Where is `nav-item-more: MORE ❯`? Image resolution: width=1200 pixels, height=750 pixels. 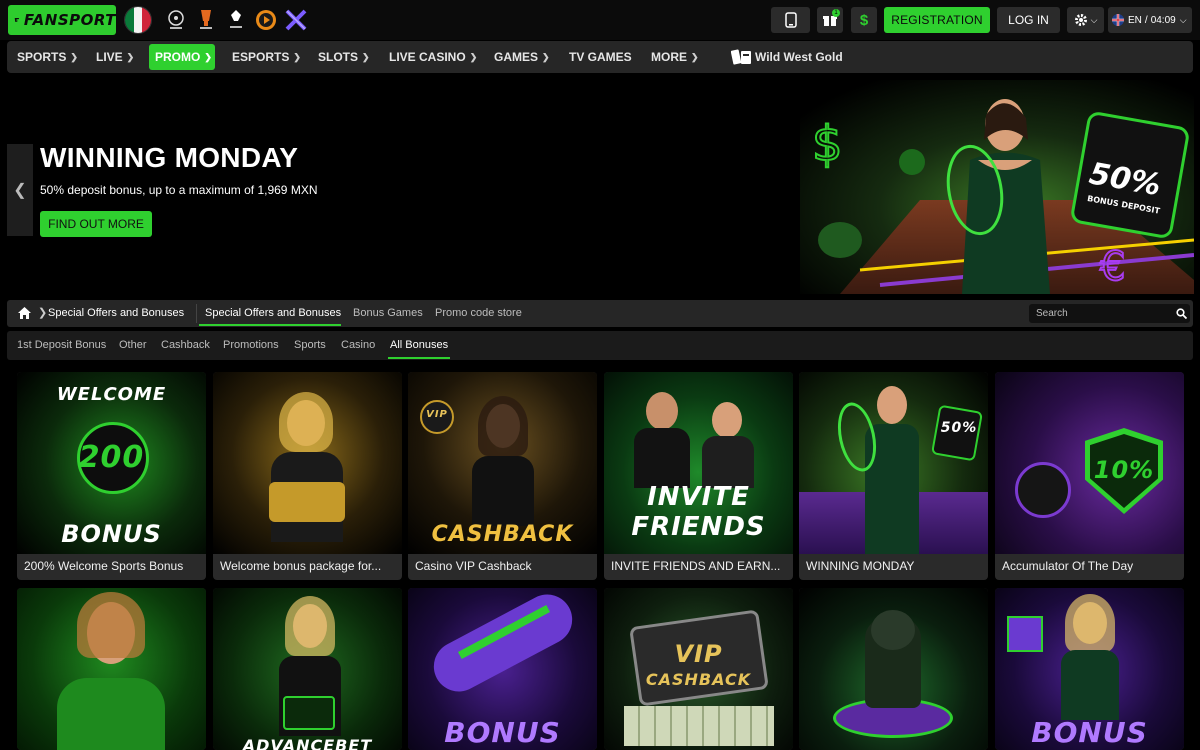 nav-item-more: MORE ❯ is located at coordinates (675, 57).